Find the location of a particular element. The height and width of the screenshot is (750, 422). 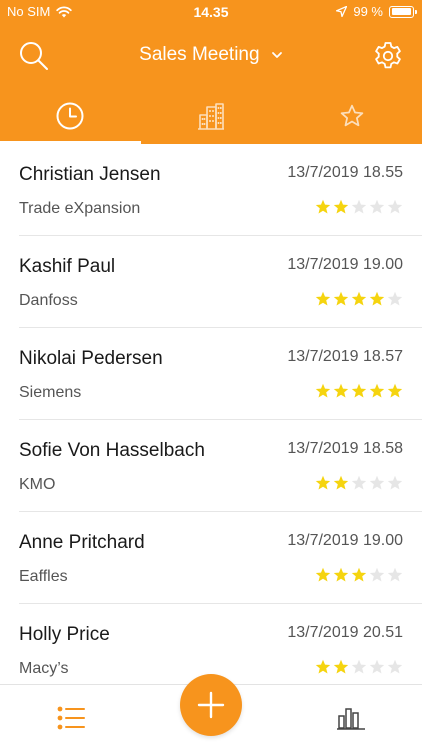

company-name: Danfoss is located at coordinates (48, 300).